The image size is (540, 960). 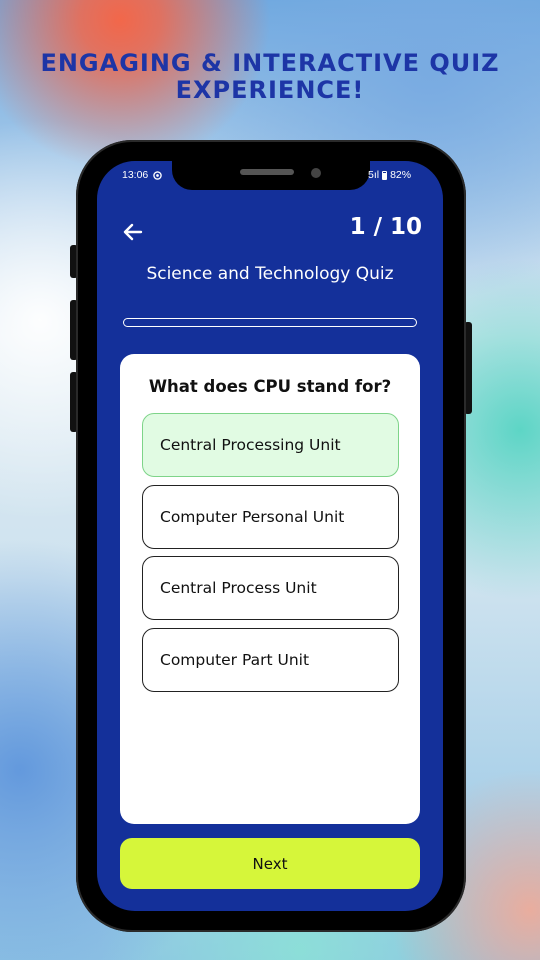 I want to click on phone-speaker, so click(x=267, y=172).